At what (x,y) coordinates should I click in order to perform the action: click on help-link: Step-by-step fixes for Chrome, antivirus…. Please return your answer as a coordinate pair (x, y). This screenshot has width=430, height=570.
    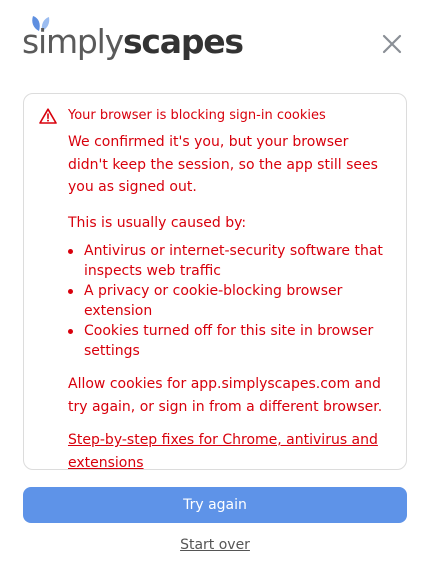
    Looking at the image, I should click on (229, 451).